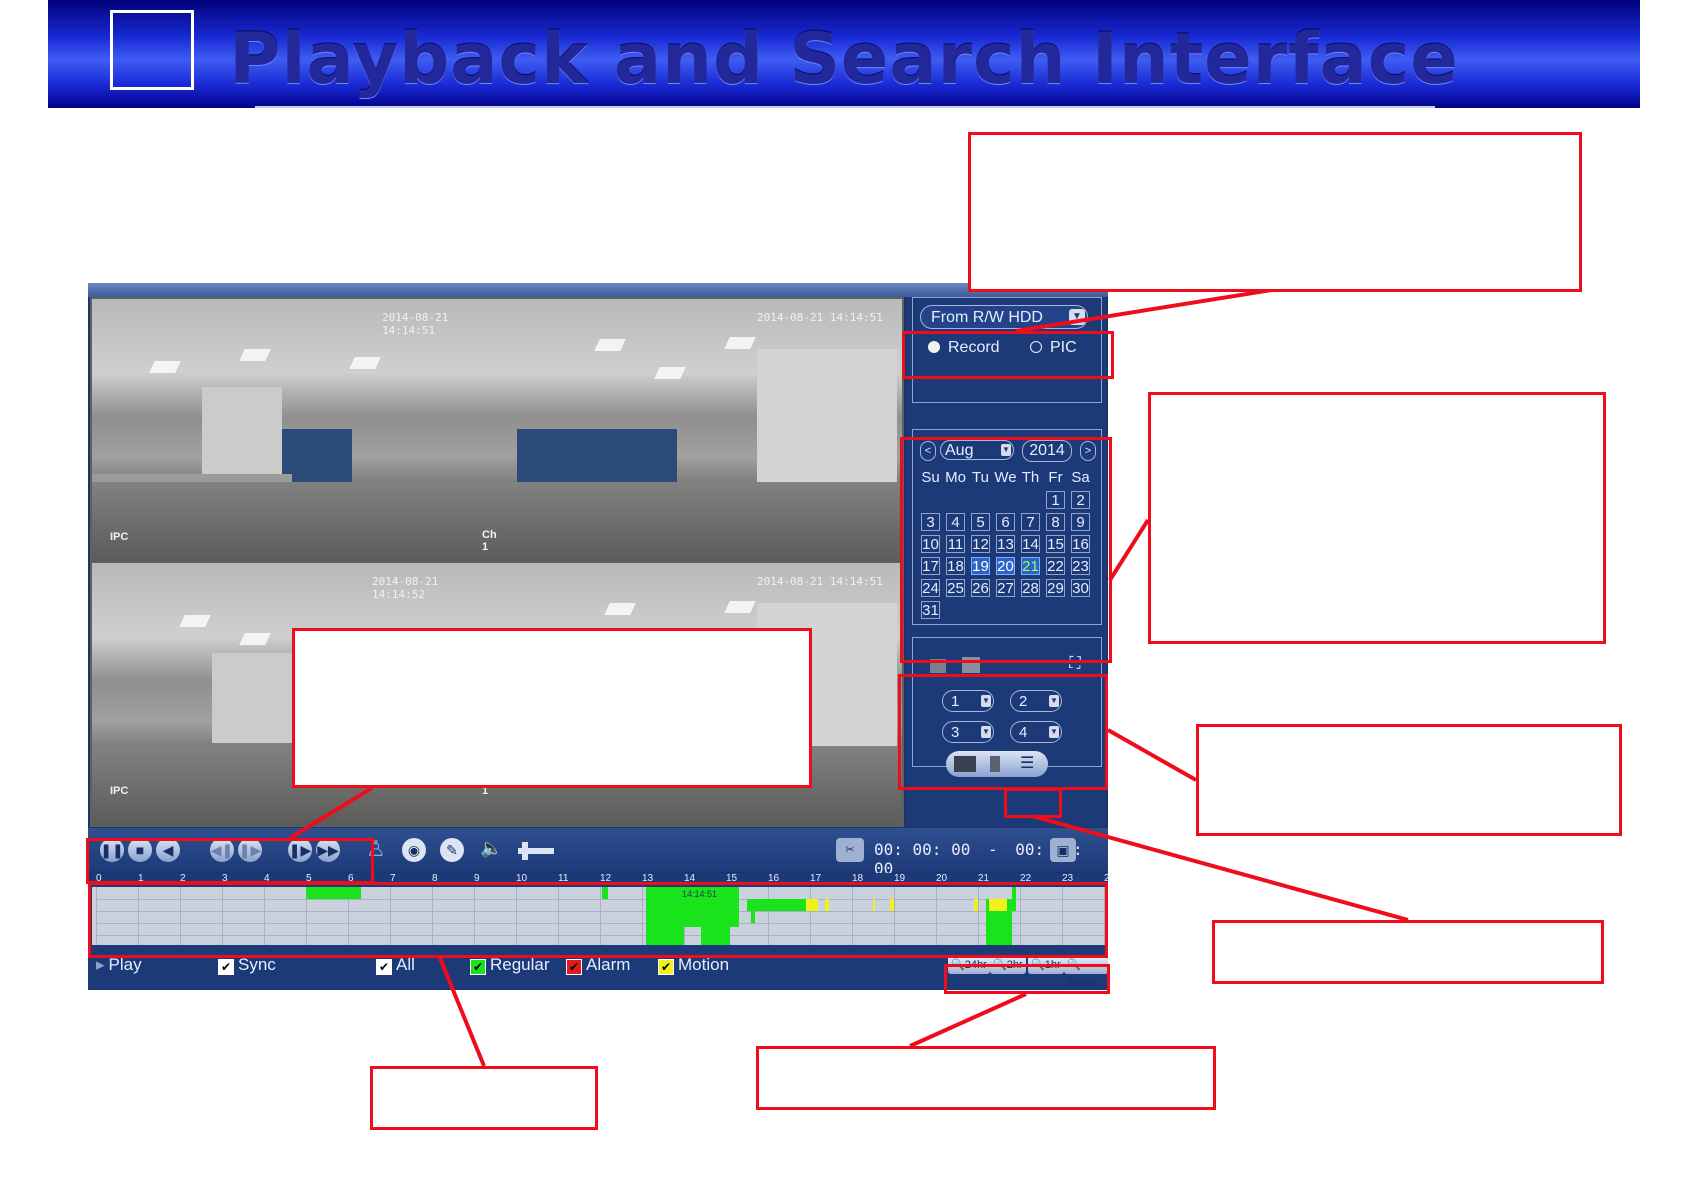  I want to click on save-icon: ▣, so click(1063, 850).